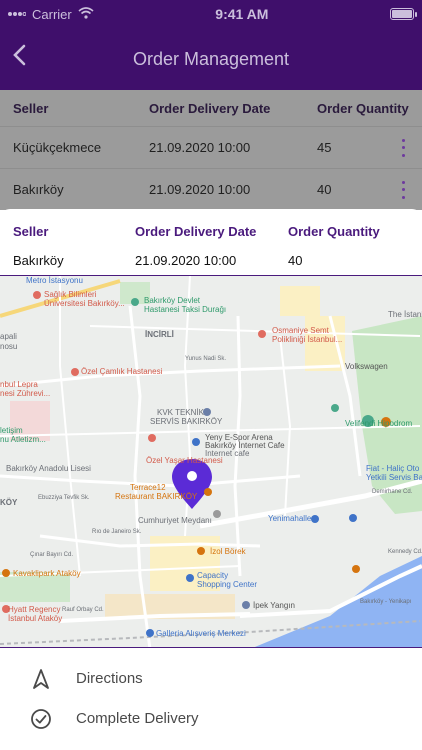 Image resolution: width=422 pixels, height=750 pixels. What do you see at coordinates (148, 487) in the screenshot?
I see `map-label: Terrace12` at bounding box center [148, 487].